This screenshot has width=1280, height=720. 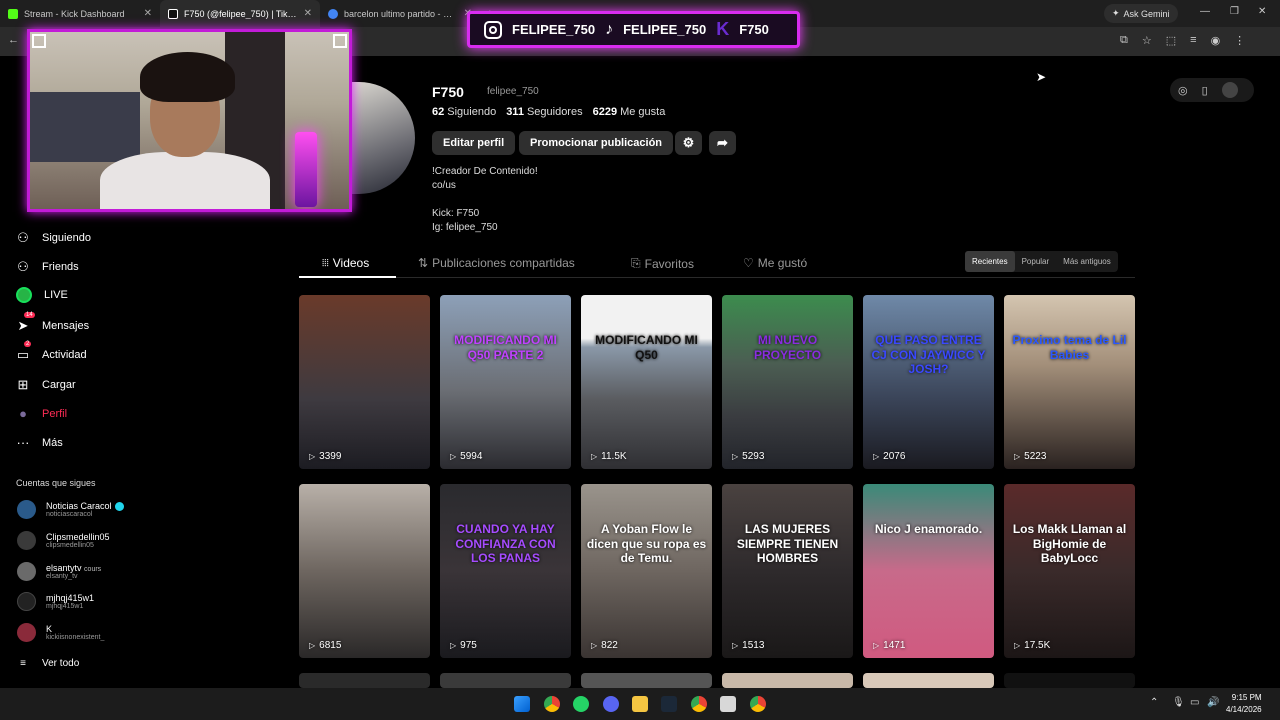 What do you see at coordinates (669, 704) in the screenshot?
I see `steam-icon` at bounding box center [669, 704].